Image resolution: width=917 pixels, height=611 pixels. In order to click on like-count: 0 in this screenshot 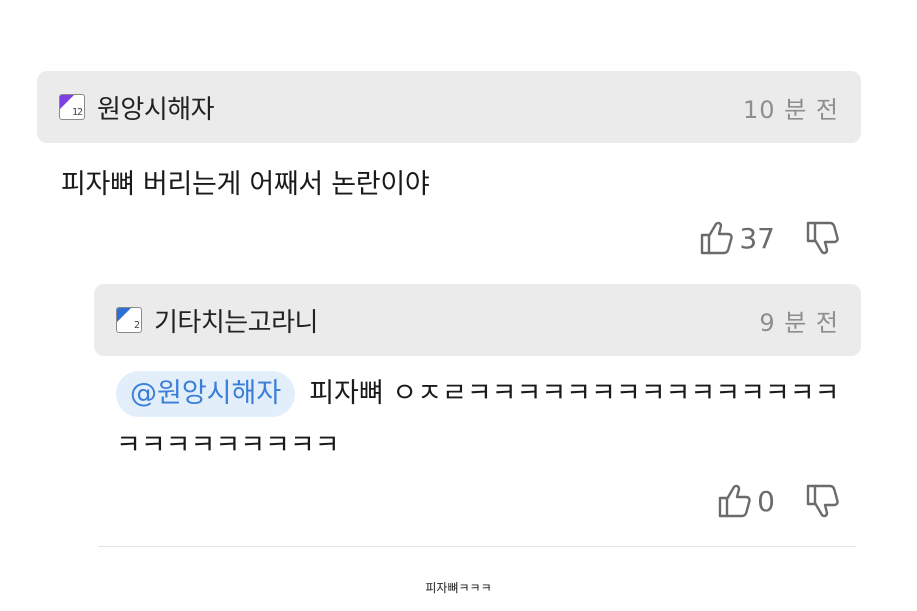, I will do `click(766, 501)`.